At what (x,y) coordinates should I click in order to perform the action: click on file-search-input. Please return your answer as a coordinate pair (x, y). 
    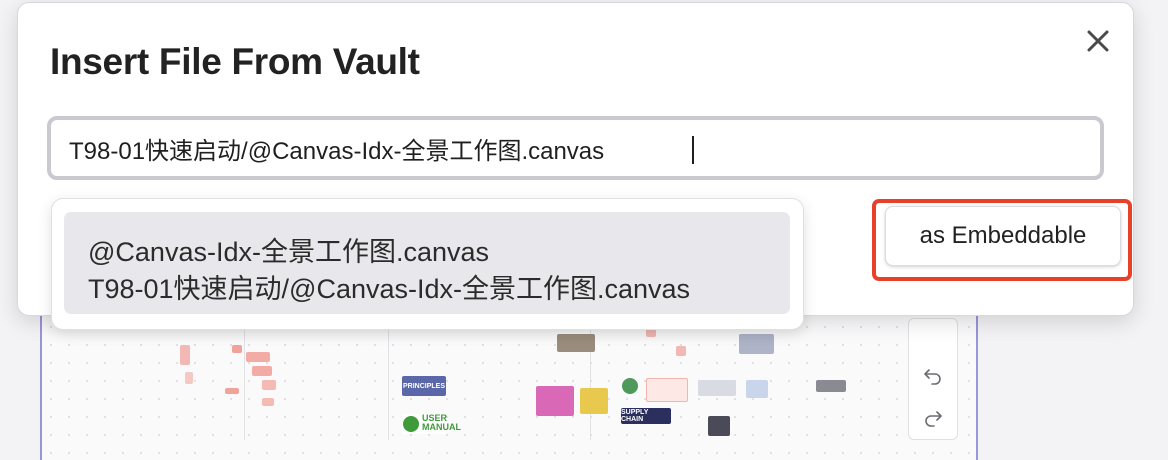
    Looking at the image, I should click on (575, 148).